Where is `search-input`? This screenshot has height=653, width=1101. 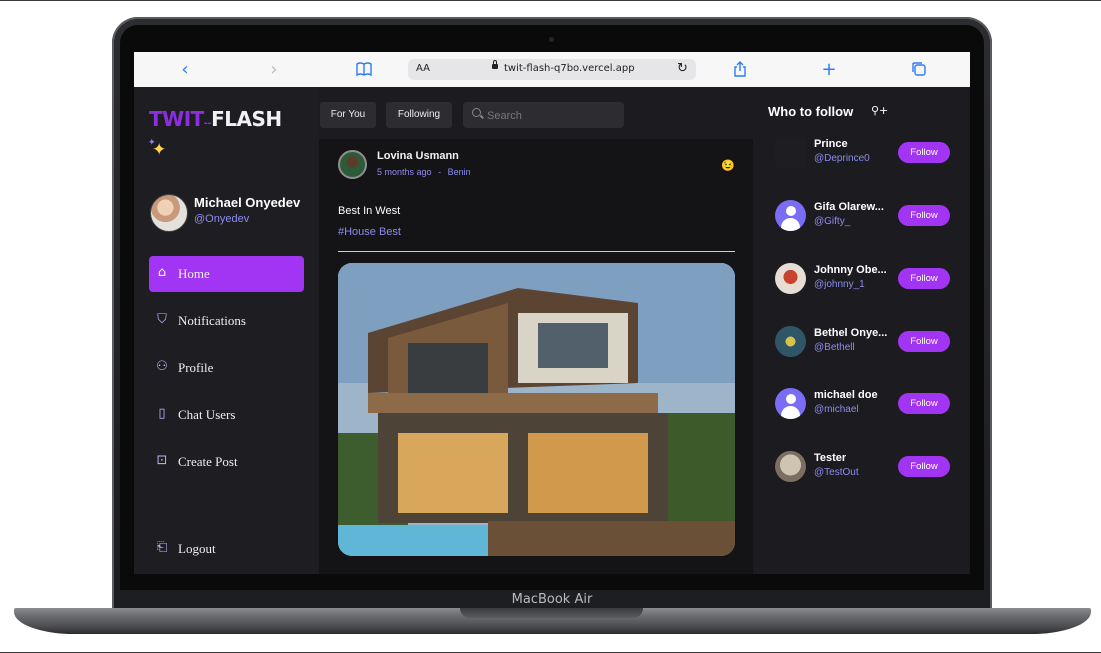 search-input is located at coordinates (552, 116).